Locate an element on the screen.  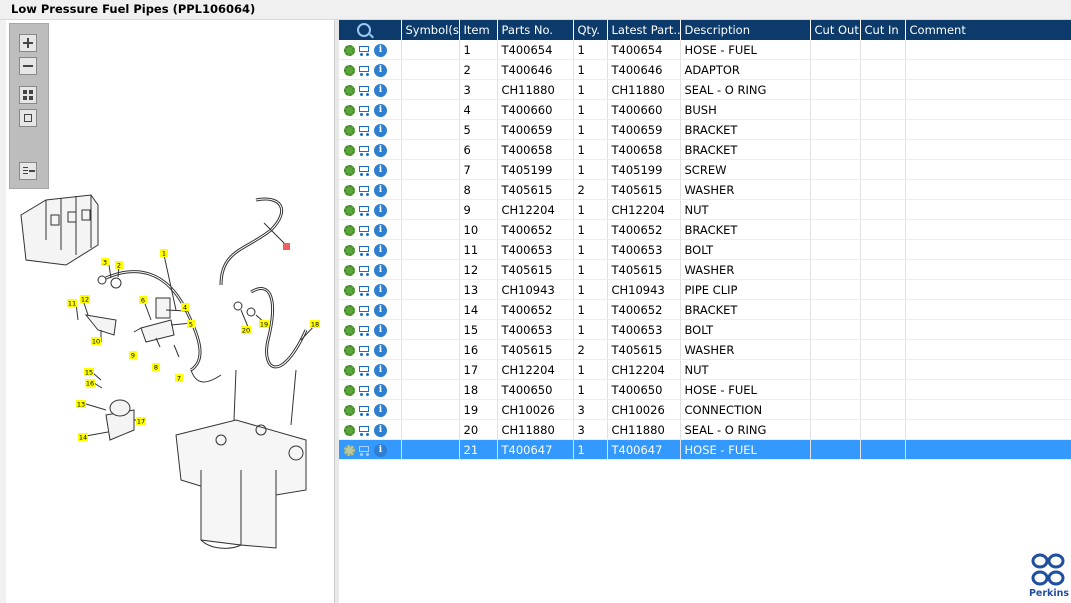
fit-window-icon is located at coordinates (28, 118).